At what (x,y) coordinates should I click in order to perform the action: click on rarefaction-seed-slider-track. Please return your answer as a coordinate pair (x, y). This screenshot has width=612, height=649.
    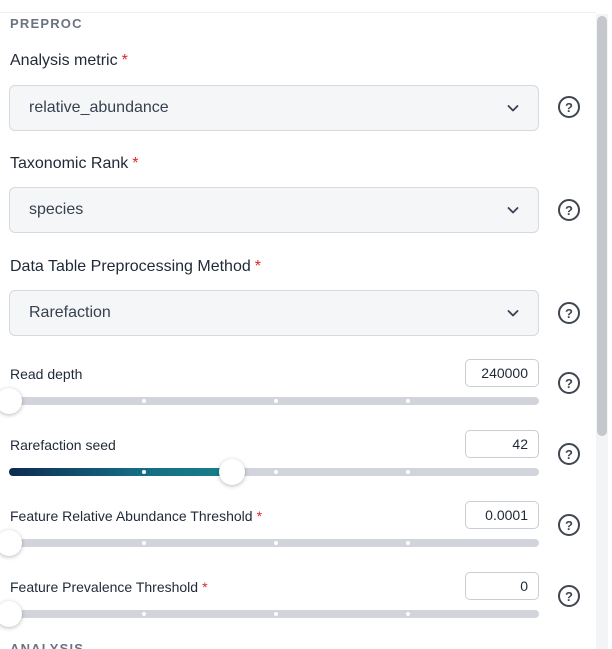
    Looking at the image, I should click on (274, 472).